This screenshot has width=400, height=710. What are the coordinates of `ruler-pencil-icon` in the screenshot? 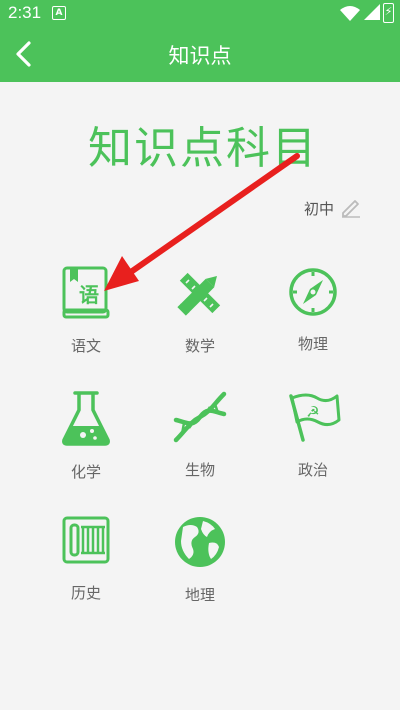 It's located at (199, 294).